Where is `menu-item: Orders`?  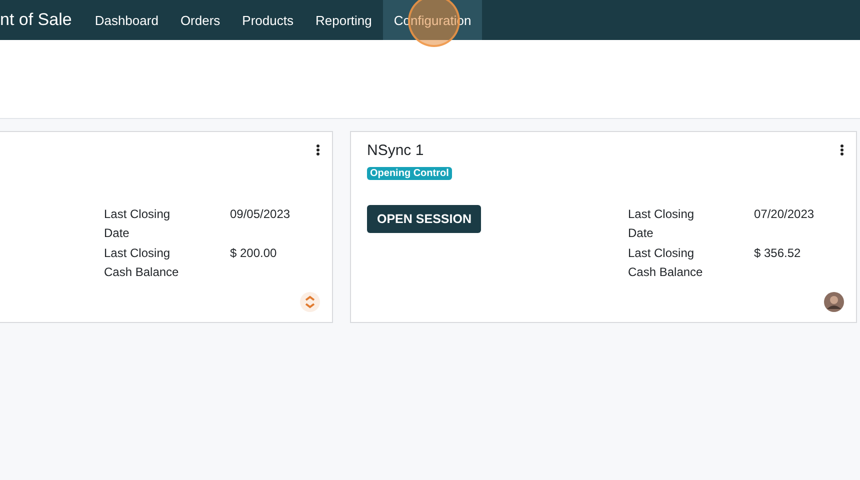
menu-item: Orders is located at coordinates (200, 20).